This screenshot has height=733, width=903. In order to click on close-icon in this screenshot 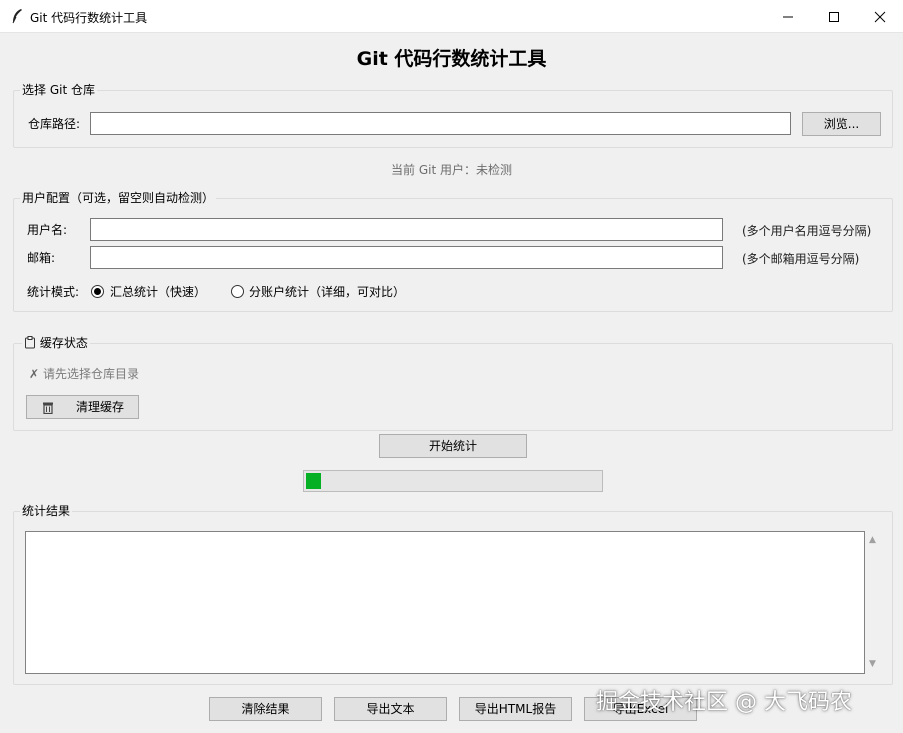, I will do `click(880, 17)`.